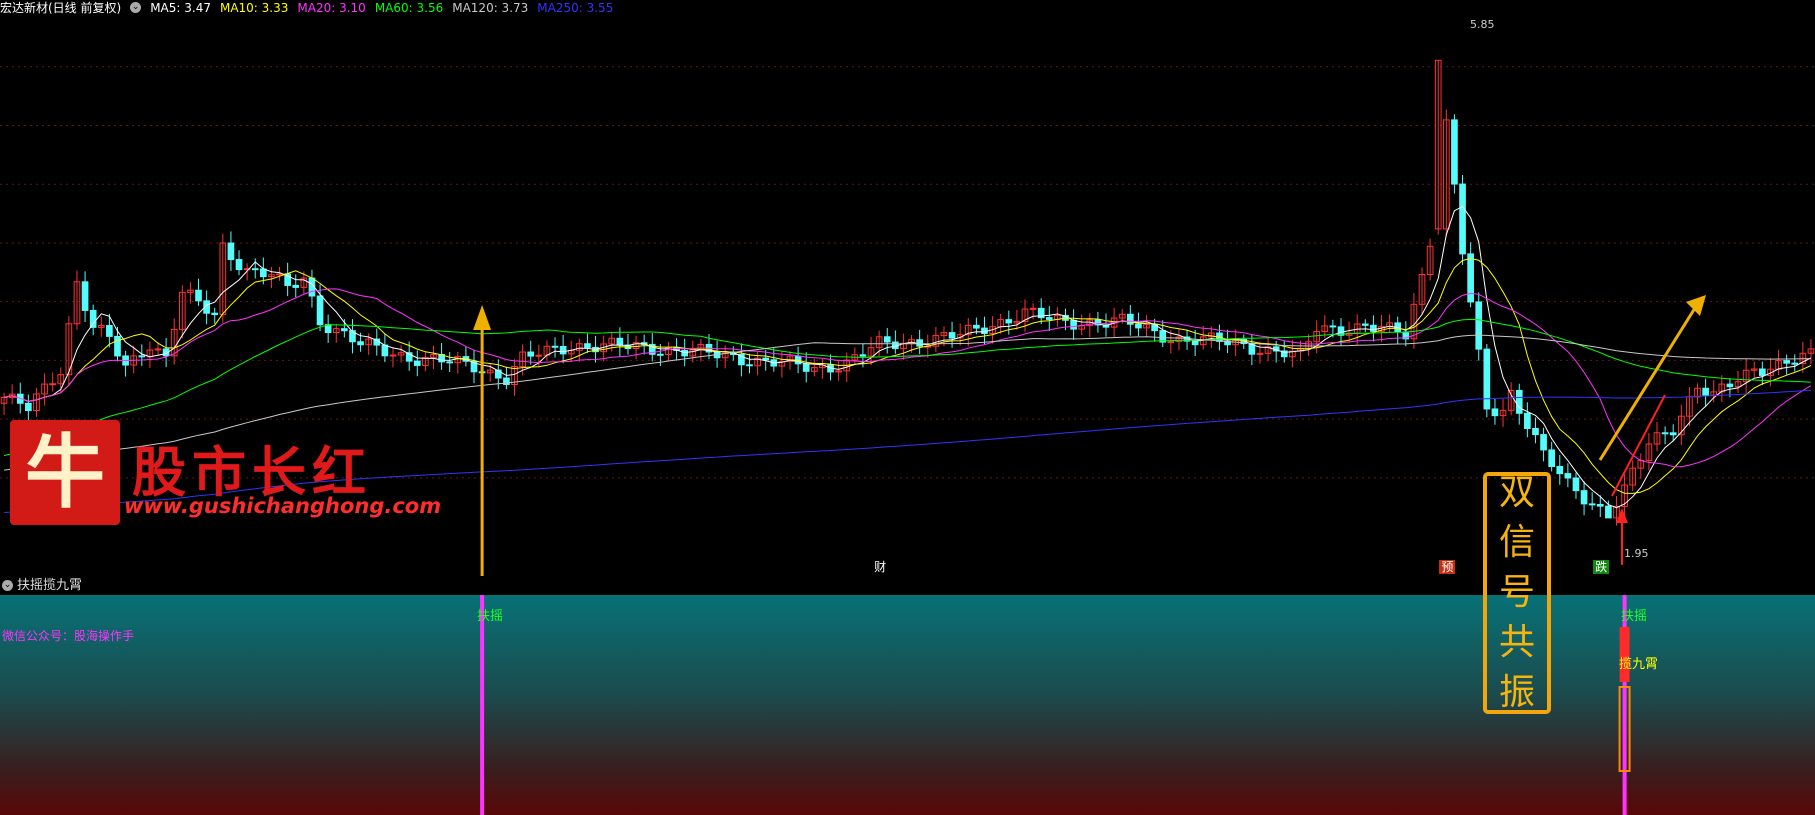 This screenshot has width=1815, height=815. What do you see at coordinates (490, 8) in the screenshot?
I see `legend-ma120: MA120: 3.73` at bounding box center [490, 8].